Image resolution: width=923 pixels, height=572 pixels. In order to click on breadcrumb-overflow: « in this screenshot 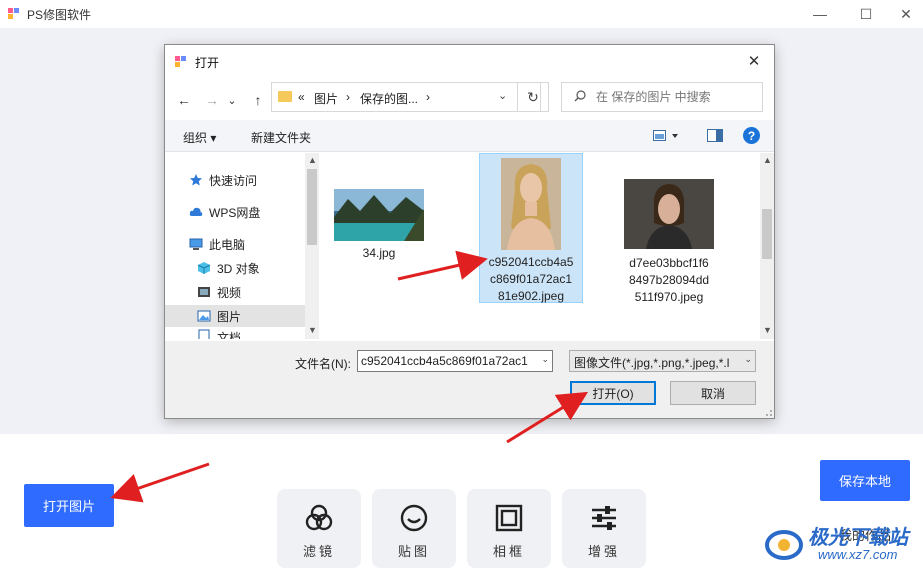, I will do `click(301, 97)`.